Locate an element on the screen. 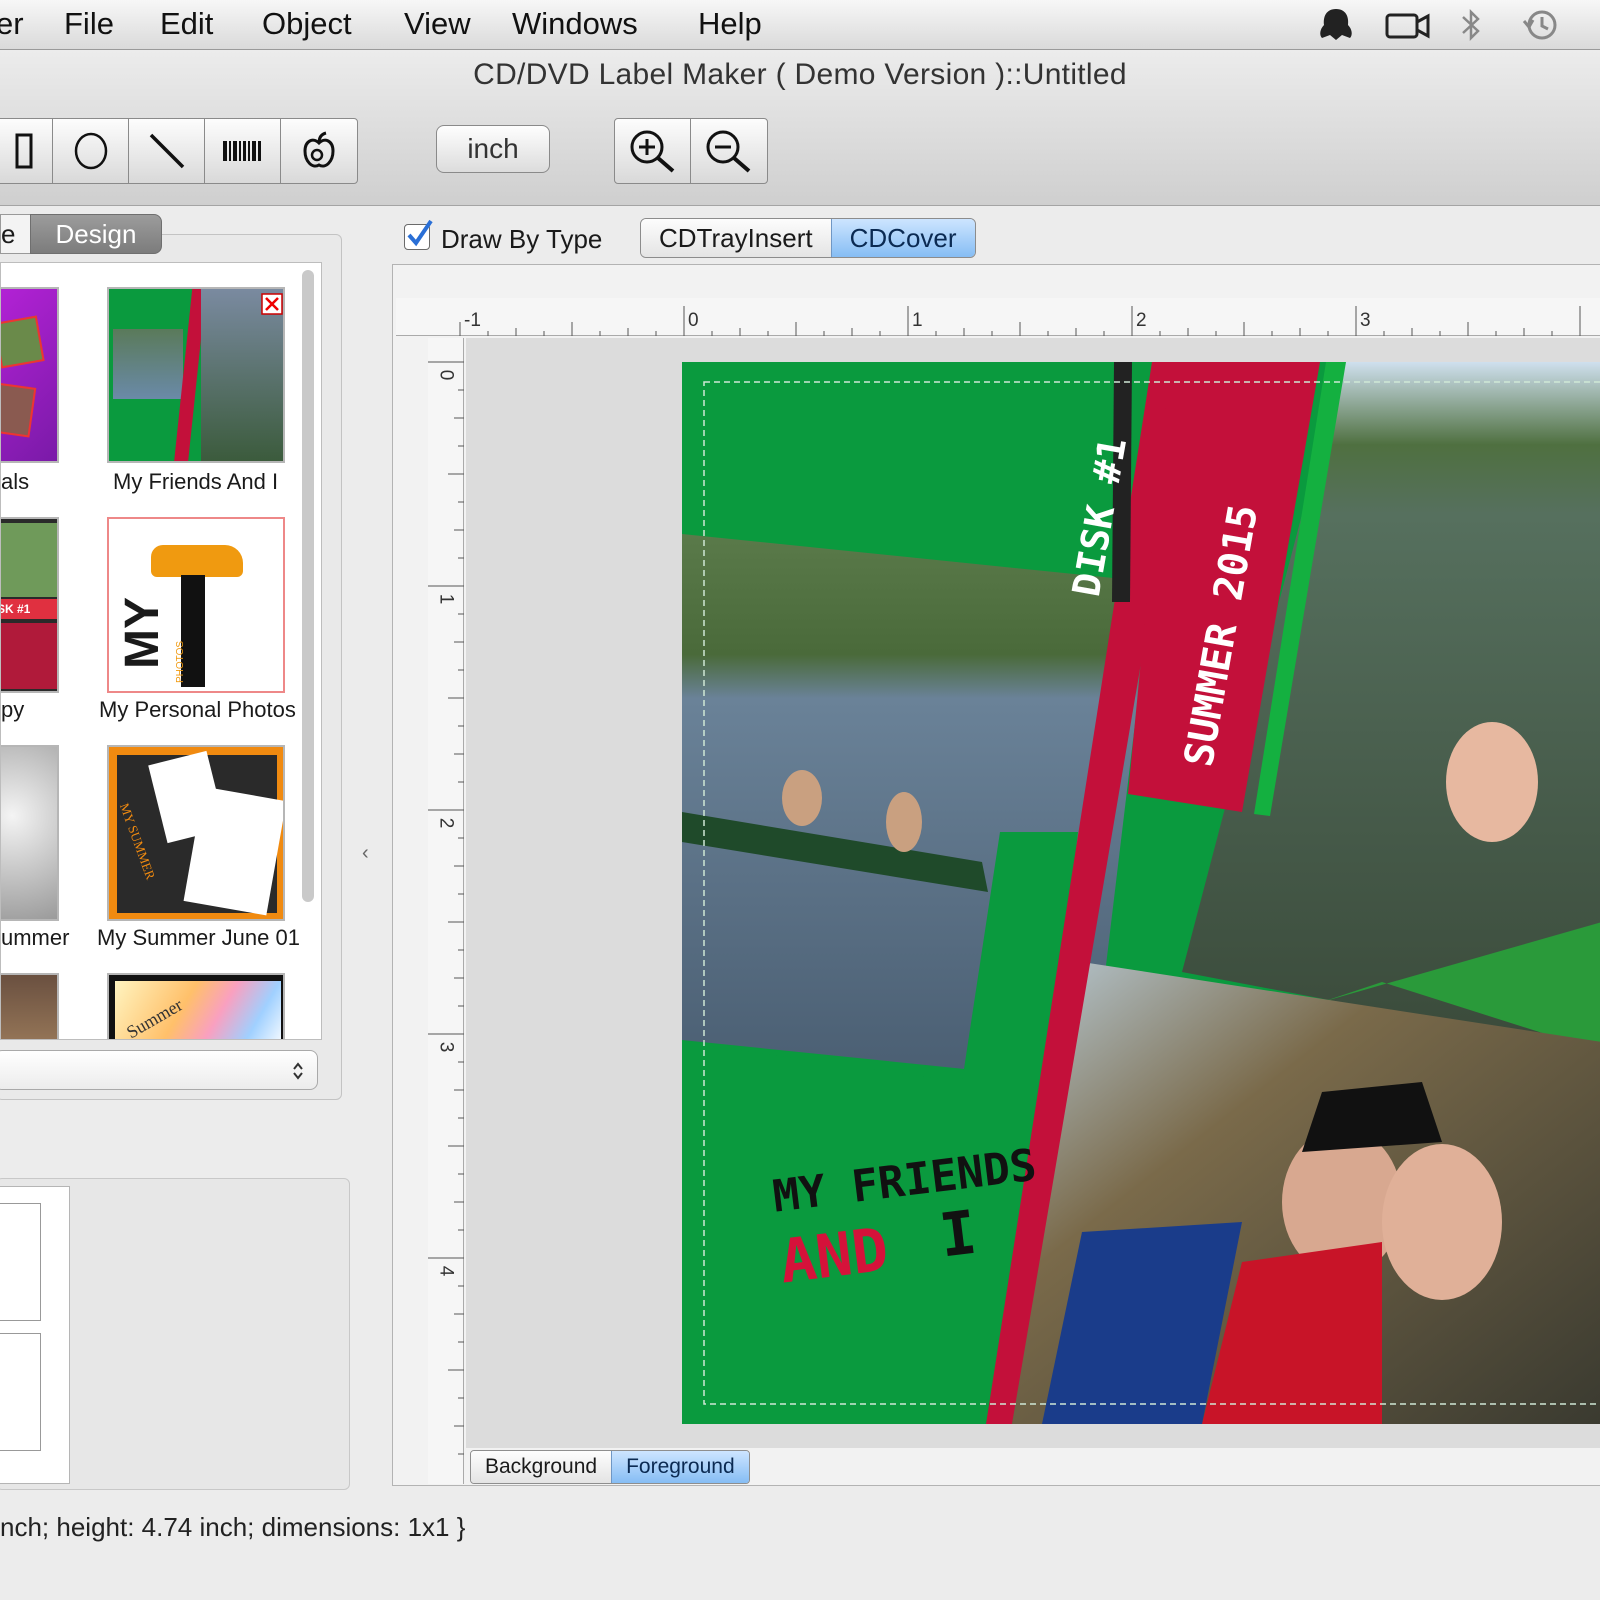  layer-foreground: Foreground is located at coordinates (680, 1467).